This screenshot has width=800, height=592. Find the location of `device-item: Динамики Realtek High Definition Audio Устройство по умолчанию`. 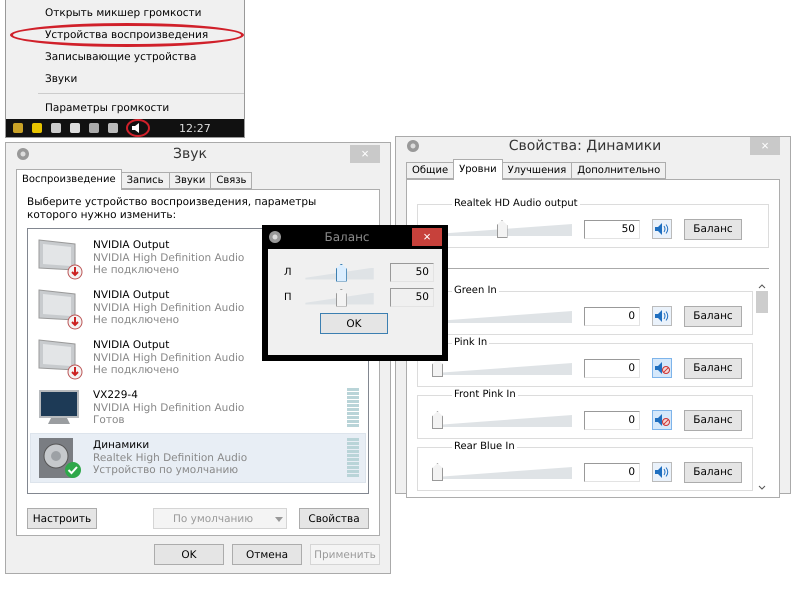

device-item: Динамики Realtek High Definition Audio Устройство по умолчанию is located at coordinates (198, 458).